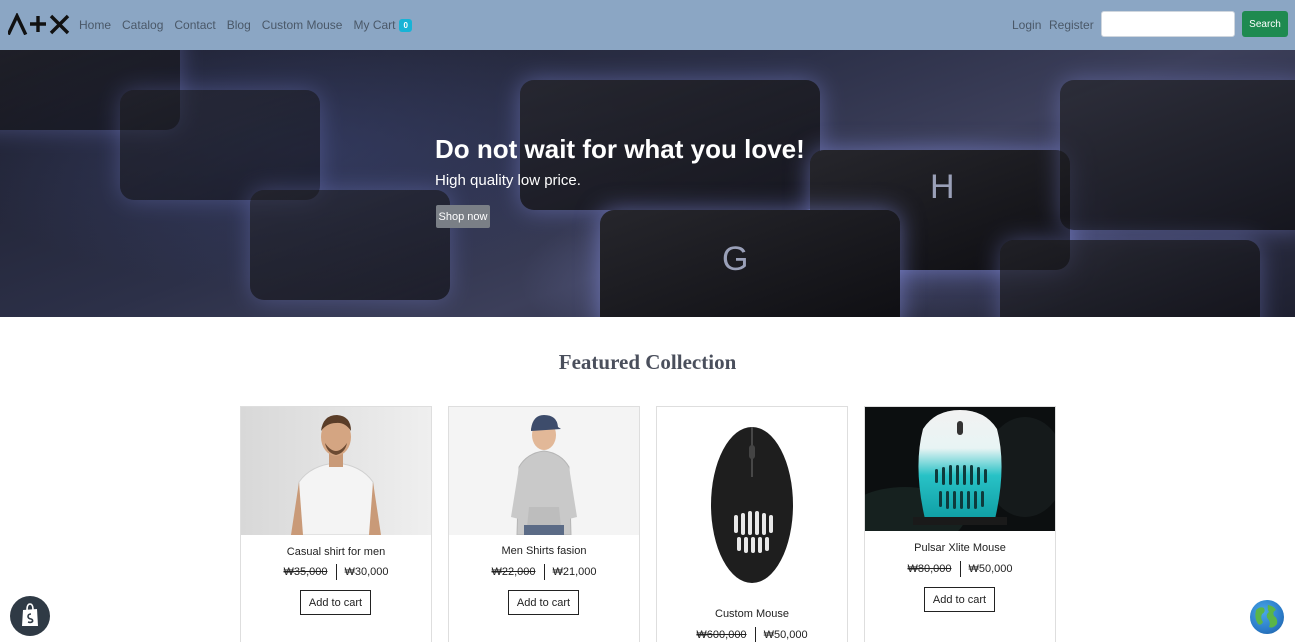 This screenshot has height=642, width=1295. What do you see at coordinates (1026, 25) in the screenshot?
I see `login-link: Login` at bounding box center [1026, 25].